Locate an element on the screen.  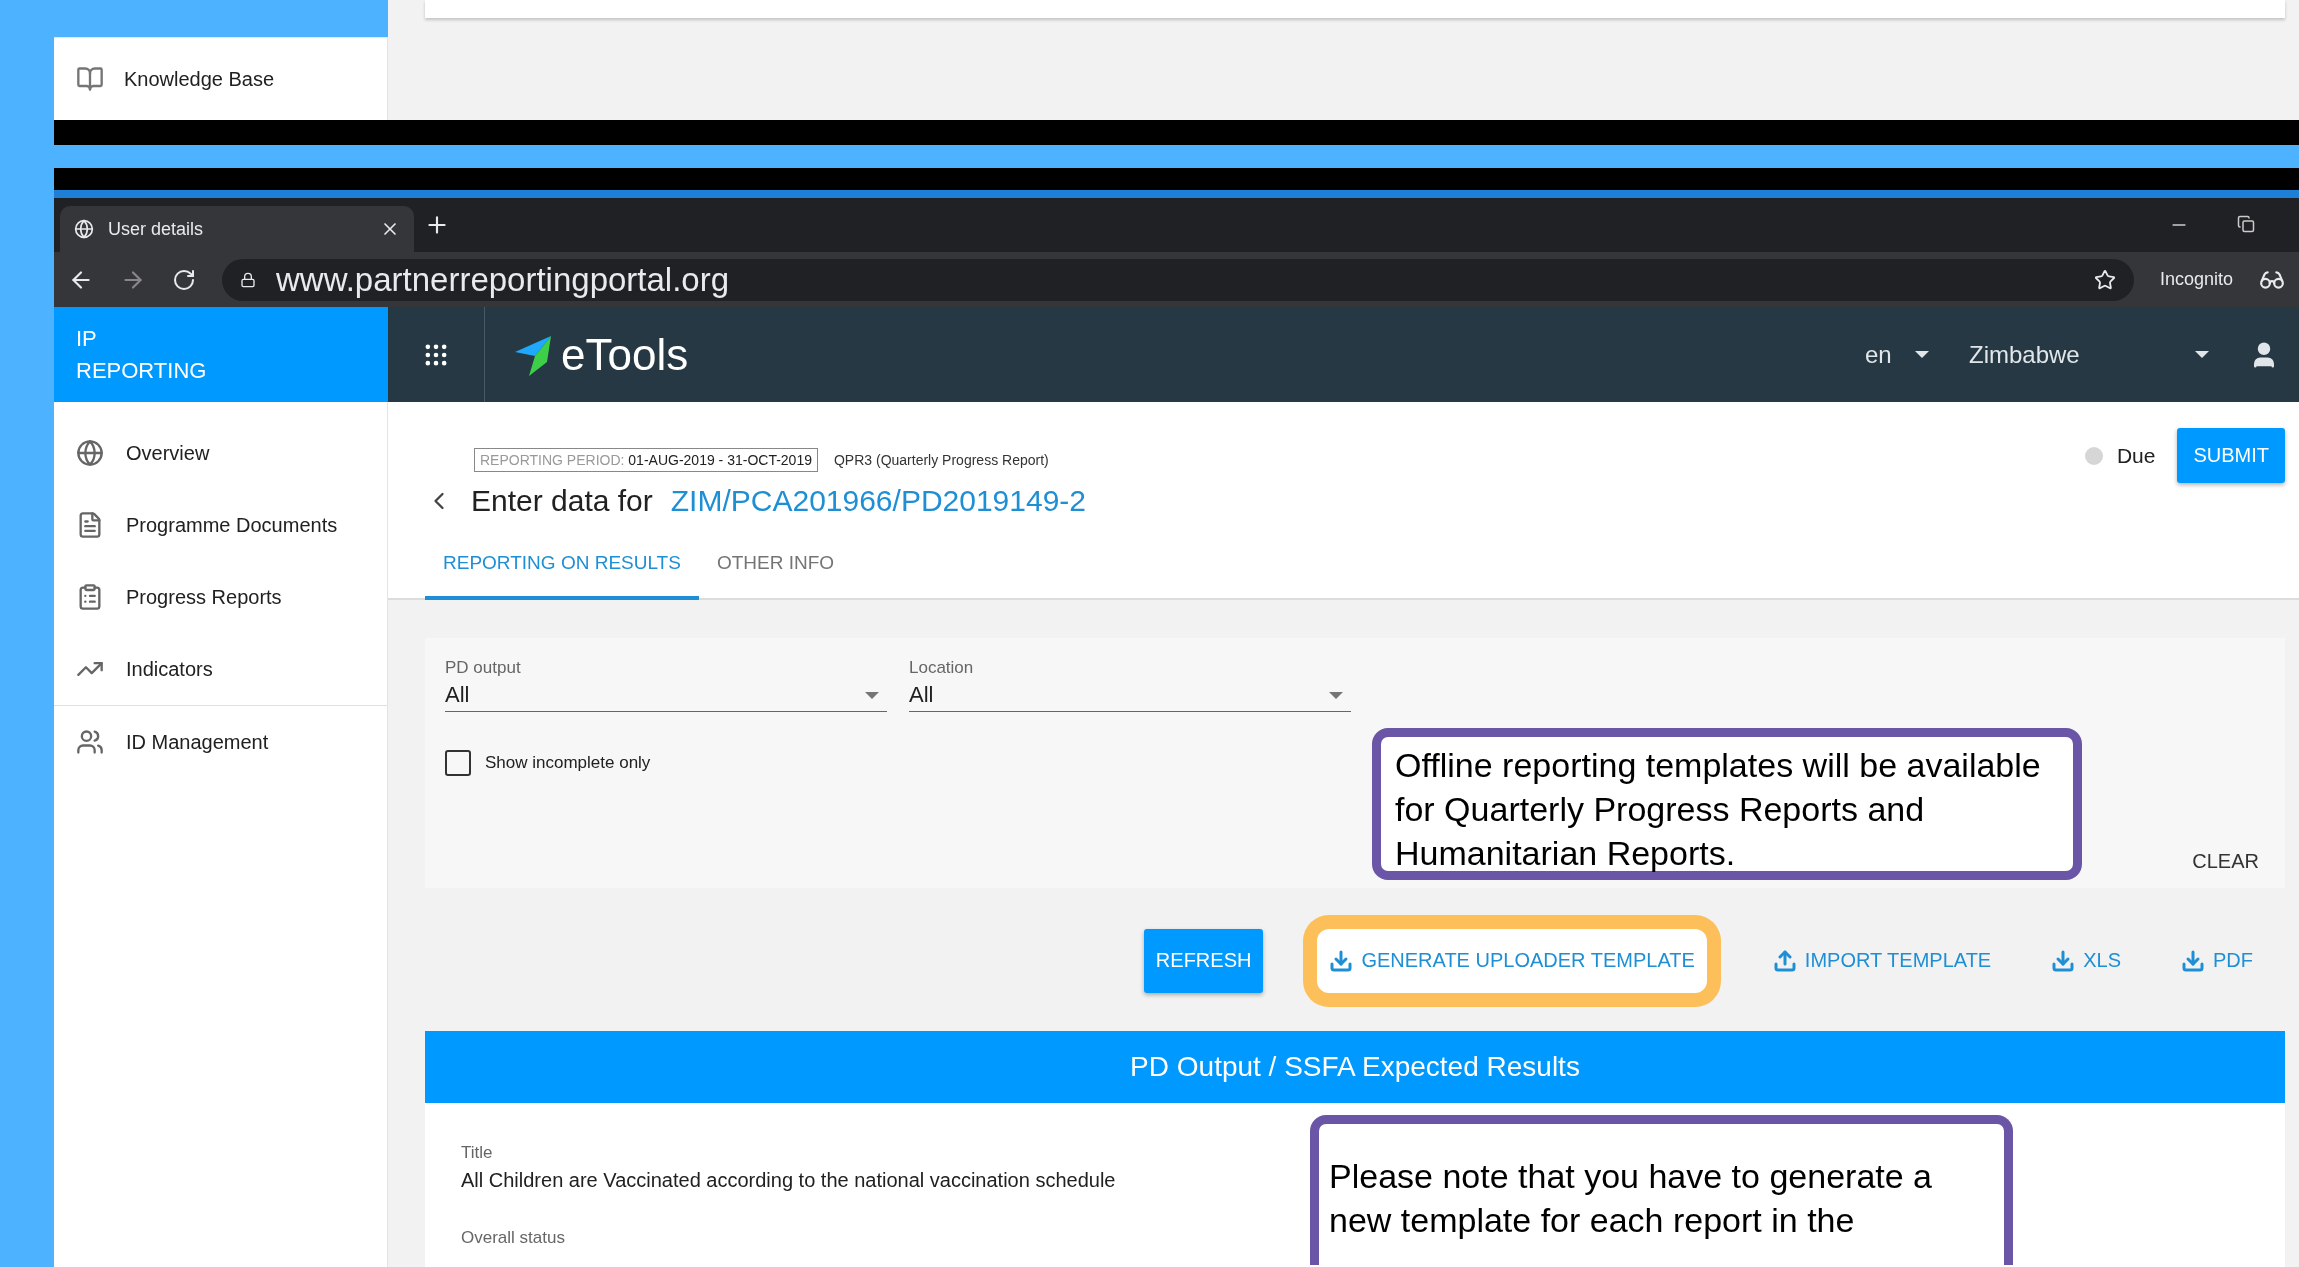
status-text: Due is located at coordinates (2136, 455).